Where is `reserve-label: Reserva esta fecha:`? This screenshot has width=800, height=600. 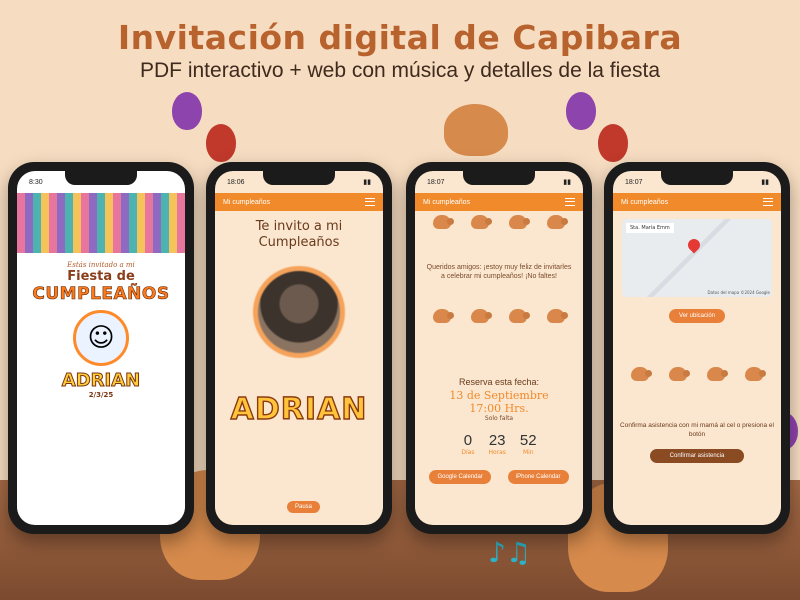 reserve-label: Reserva esta fecha: is located at coordinates (499, 382).